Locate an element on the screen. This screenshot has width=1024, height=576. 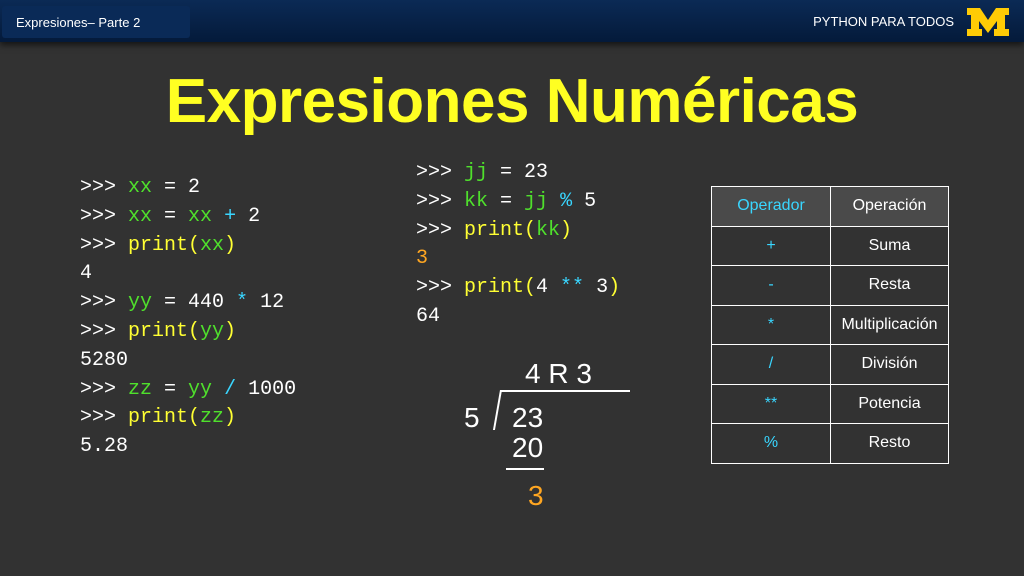
division-bracket-line is located at coordinates (497, 410).